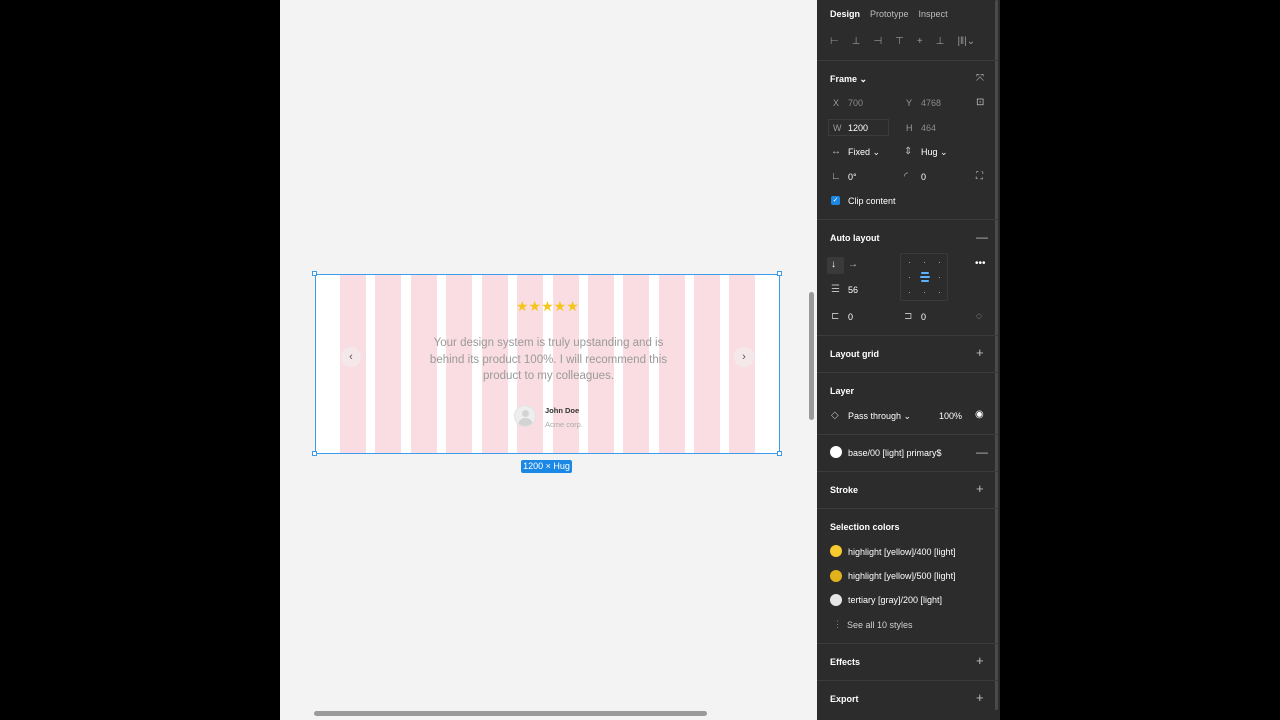 The height and width of the screenshot is (720, 1280). What do you see at coordinates (940, 41) in the screenshot?
I see `align-bottom-icon: ⊥` at bounding box center [940, 41].